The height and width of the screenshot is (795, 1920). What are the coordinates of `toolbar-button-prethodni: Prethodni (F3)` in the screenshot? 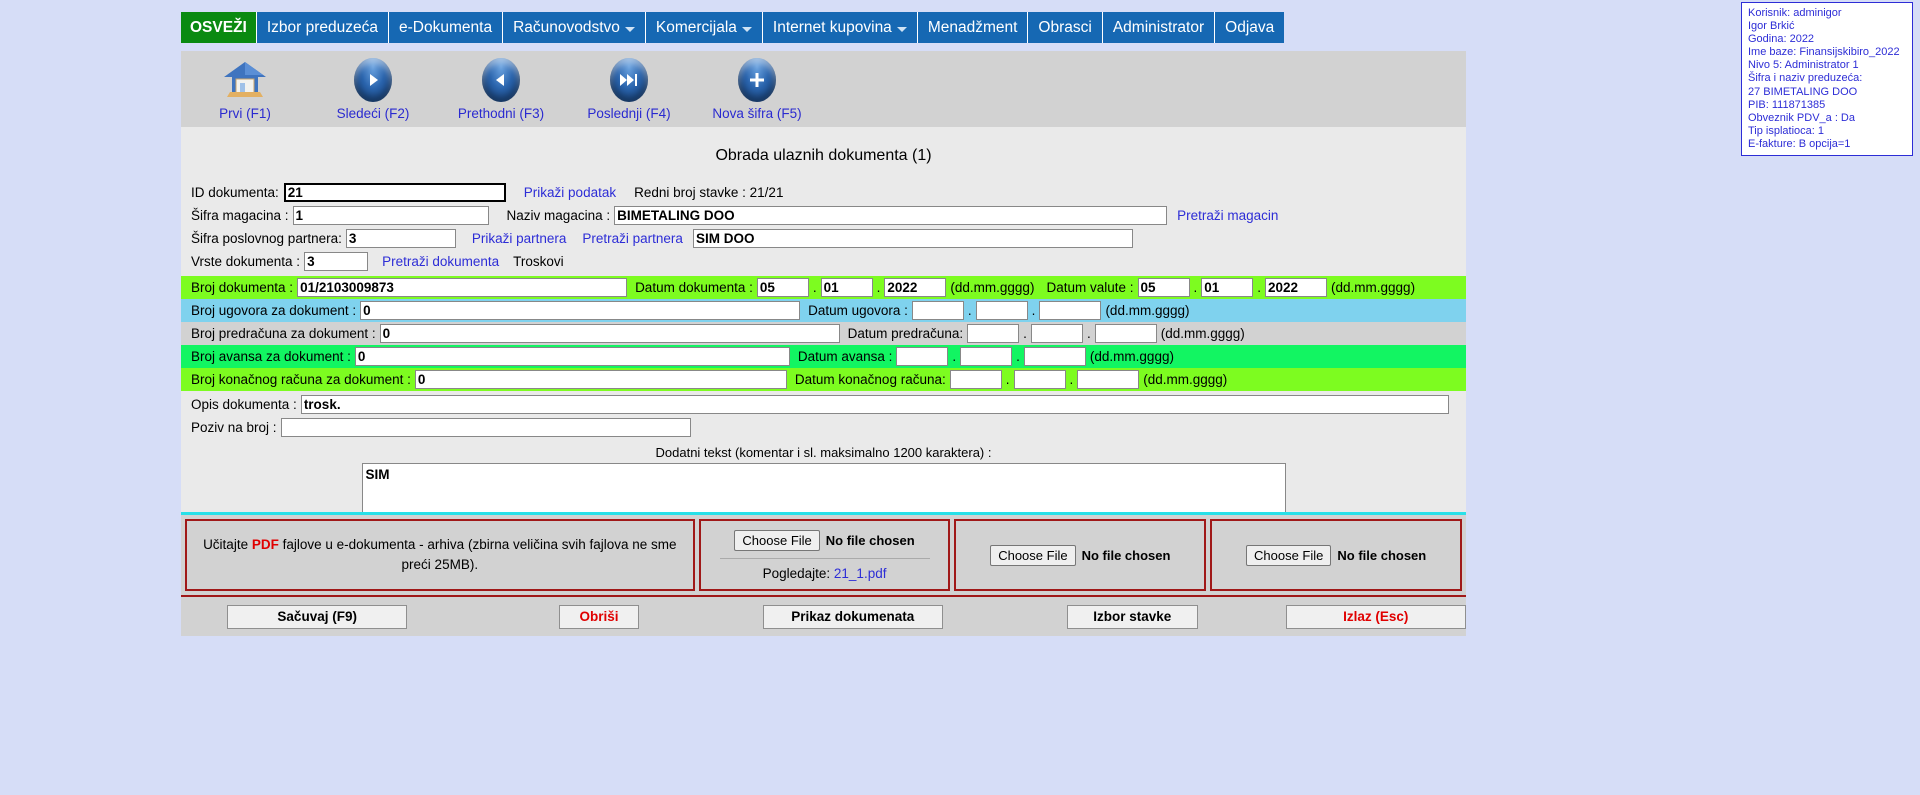 It's located at (501, 89).